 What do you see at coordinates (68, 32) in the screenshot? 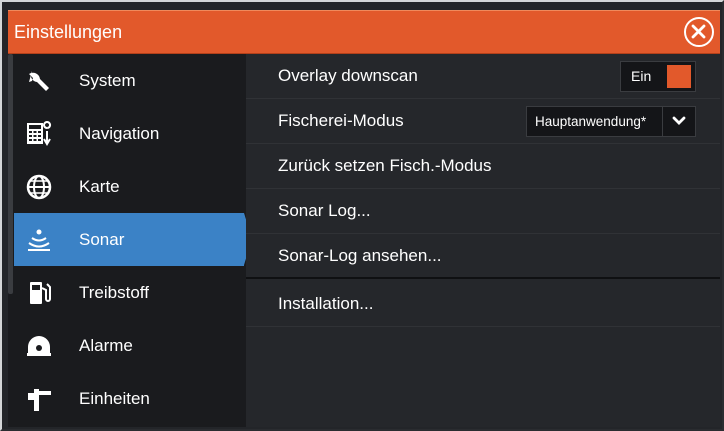
I see `window-title: Einstellungen` at bounding box center [68, 32].